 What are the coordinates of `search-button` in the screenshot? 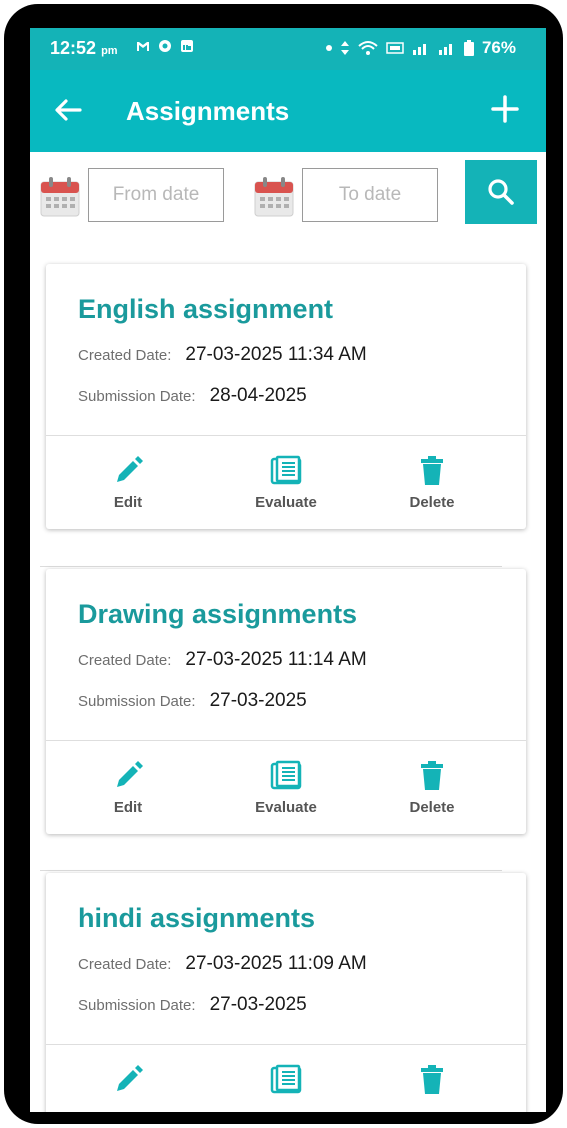 It's located at (501, 192).